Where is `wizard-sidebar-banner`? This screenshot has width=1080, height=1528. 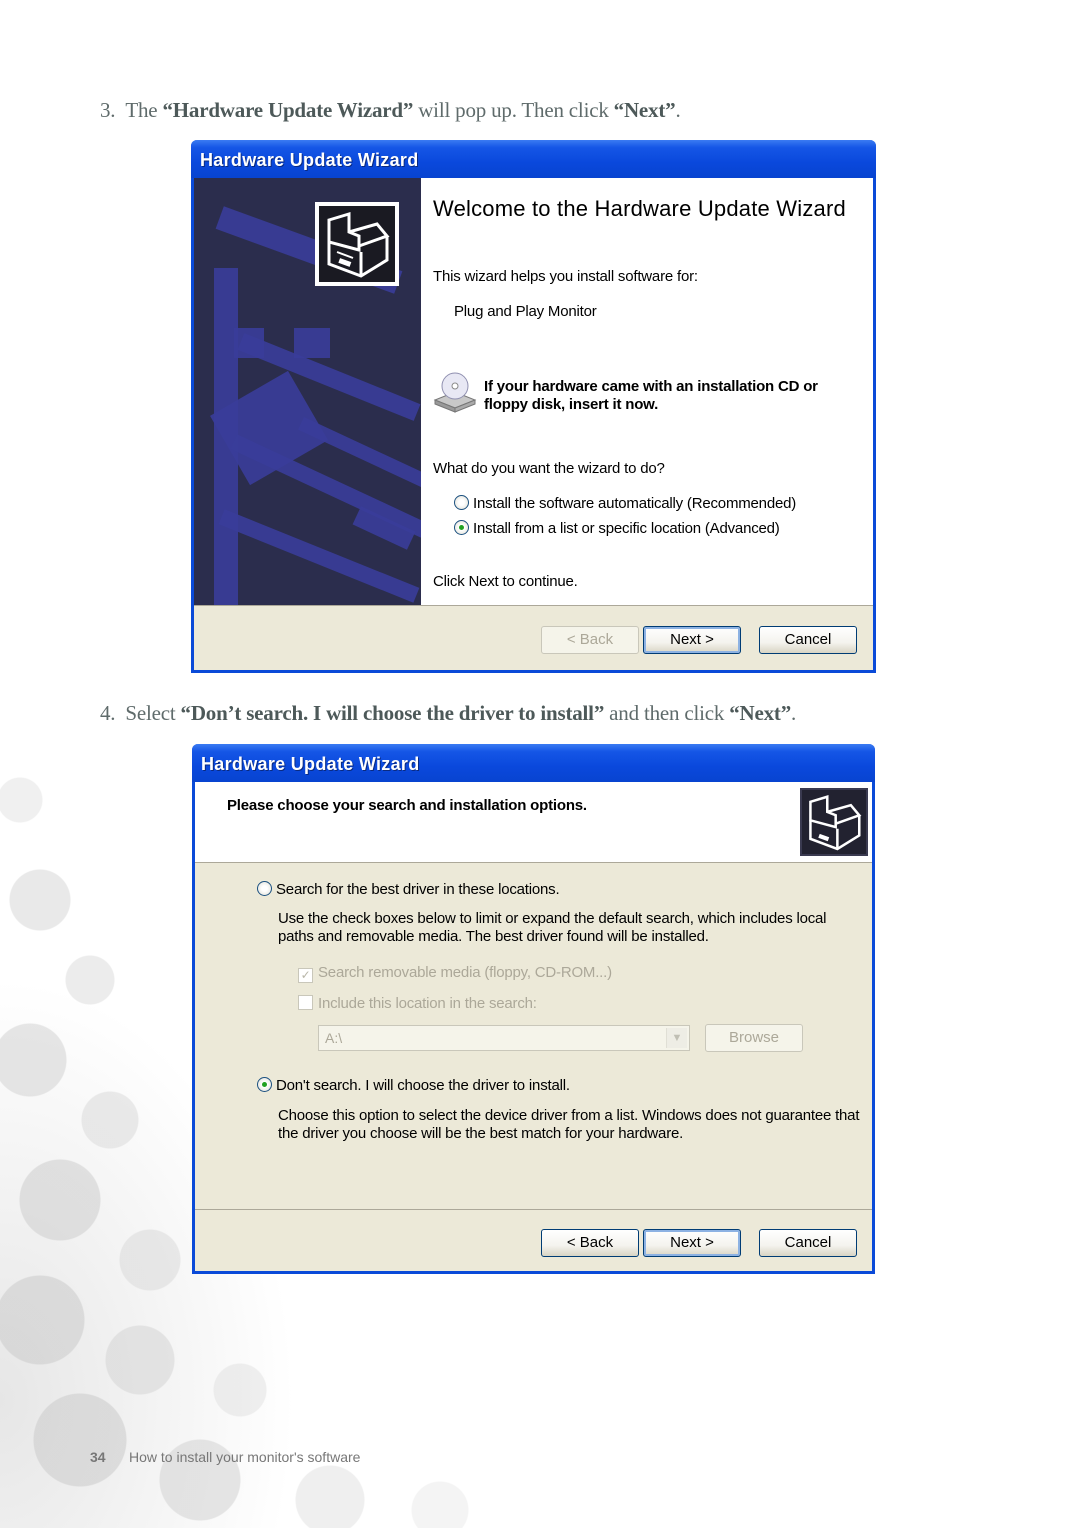 wizard-sidebar-banner is located at coordinates (307, 391).